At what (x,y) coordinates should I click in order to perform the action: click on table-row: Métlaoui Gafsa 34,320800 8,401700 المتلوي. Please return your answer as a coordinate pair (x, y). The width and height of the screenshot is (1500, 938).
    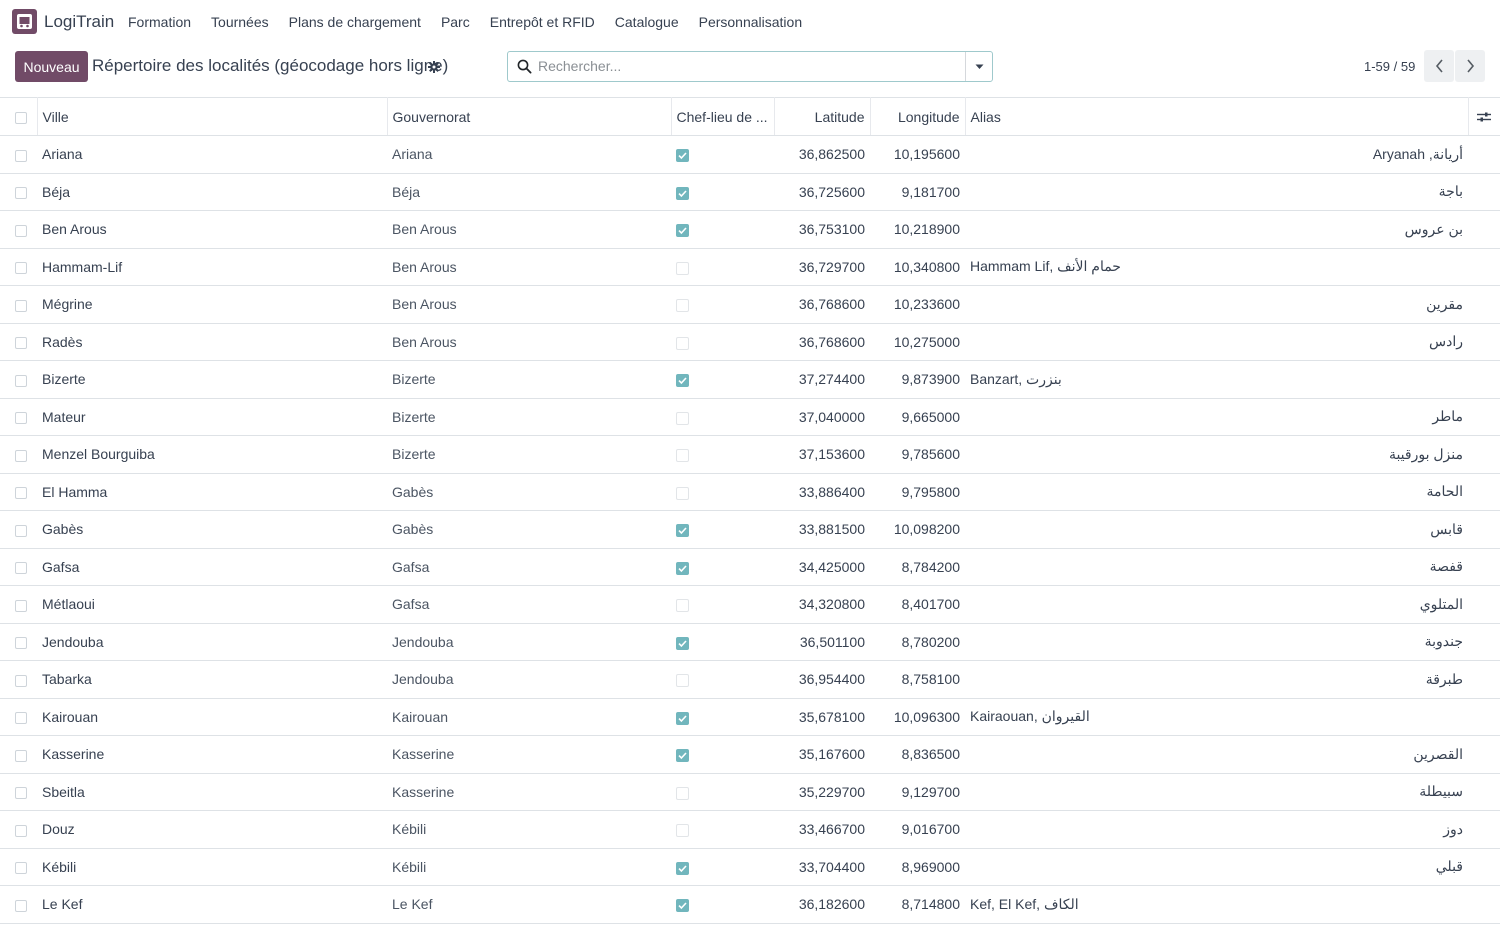
    Looking at the image, I should click on (750, 604).